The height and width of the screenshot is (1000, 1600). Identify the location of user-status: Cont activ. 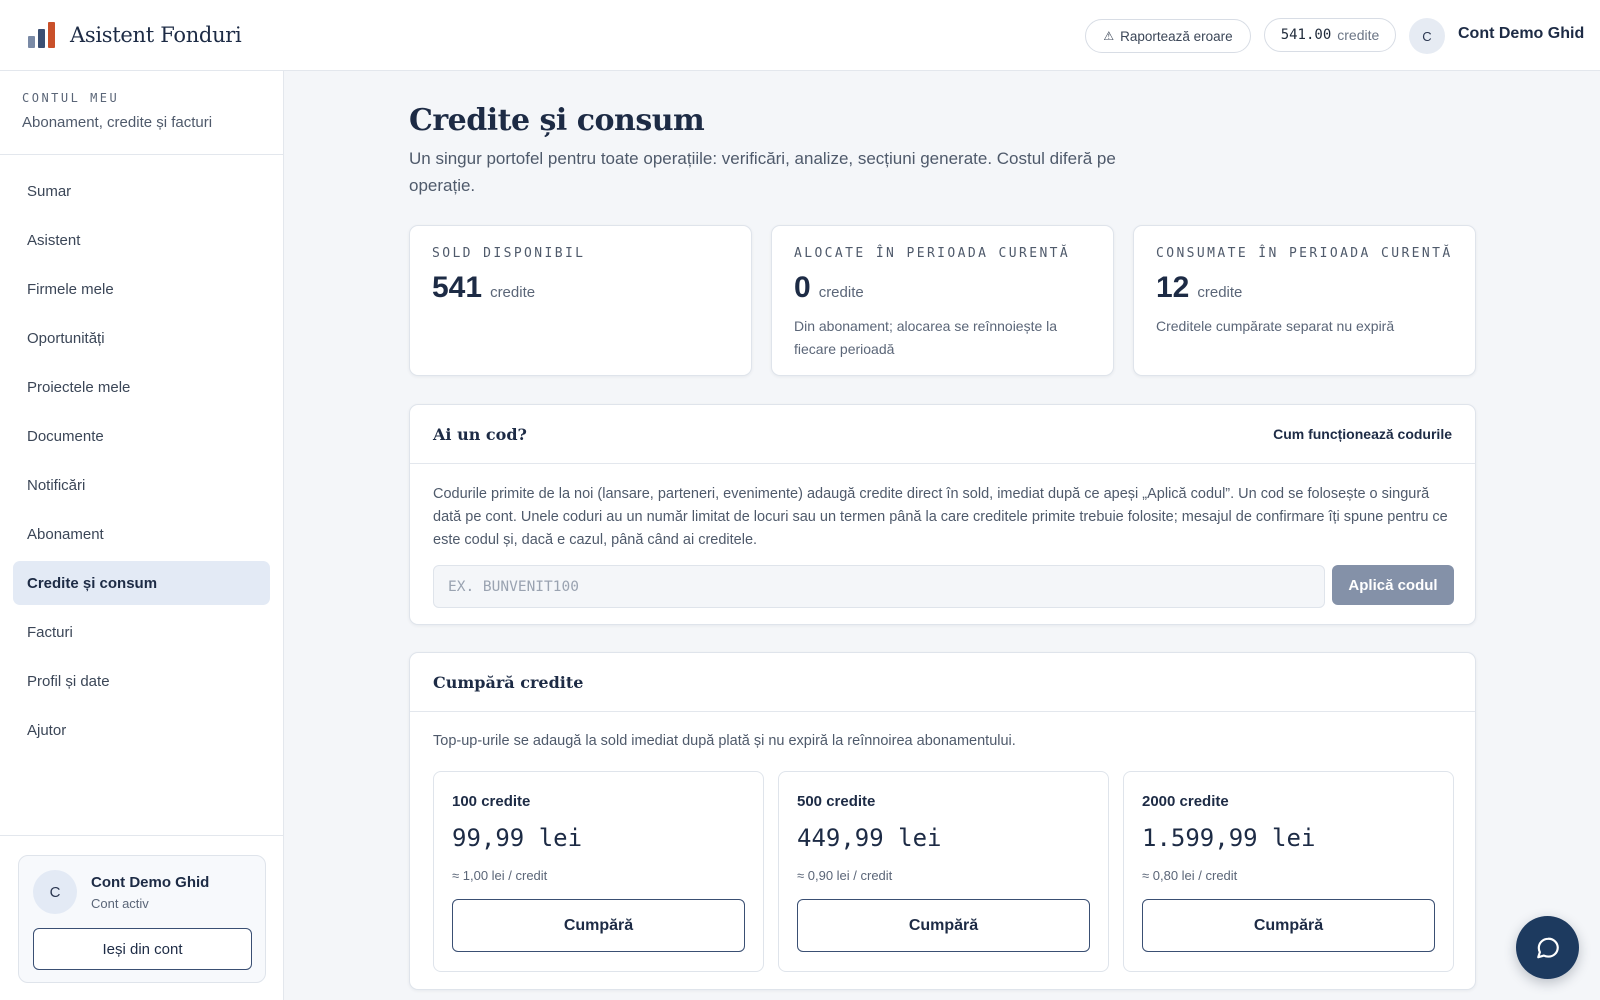
(120, 903).